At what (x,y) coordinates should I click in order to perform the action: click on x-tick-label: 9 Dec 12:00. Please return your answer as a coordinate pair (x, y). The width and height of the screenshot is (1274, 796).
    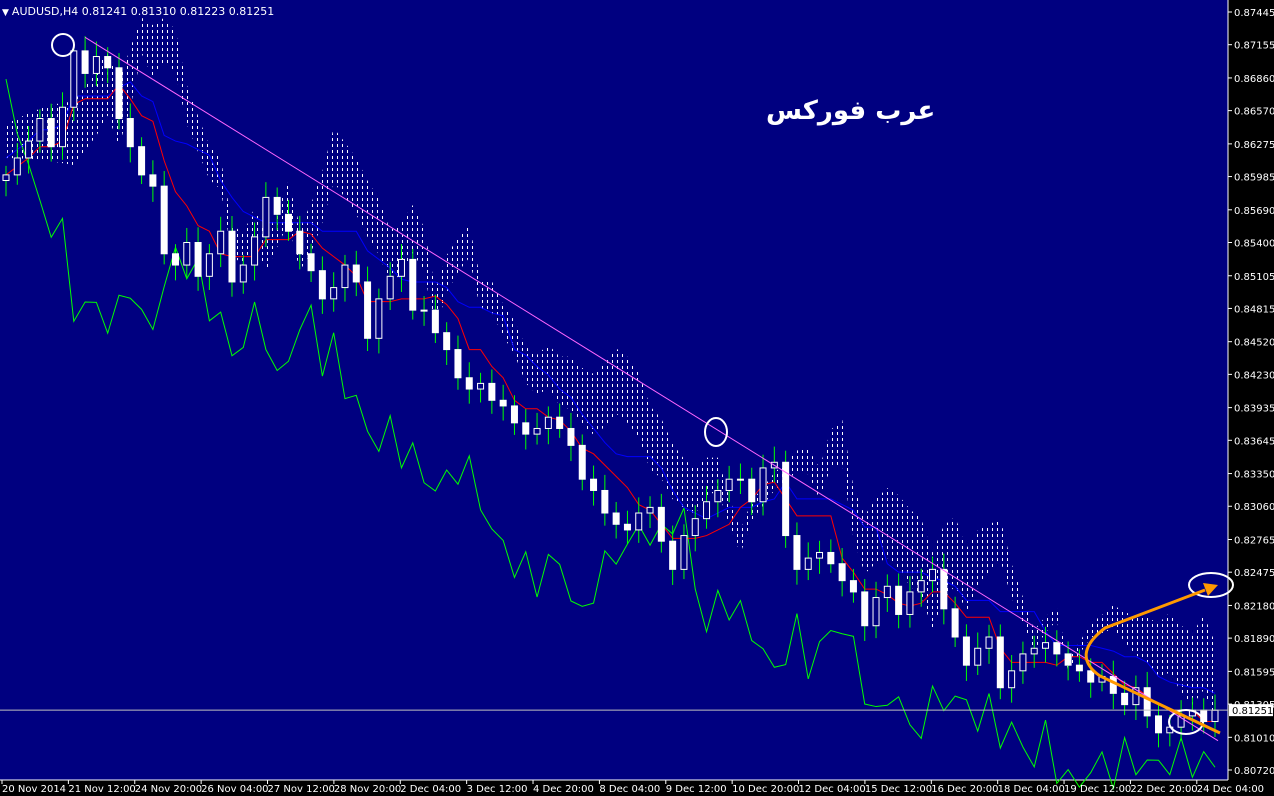
    Looking at the image, I should click on (696, 789).